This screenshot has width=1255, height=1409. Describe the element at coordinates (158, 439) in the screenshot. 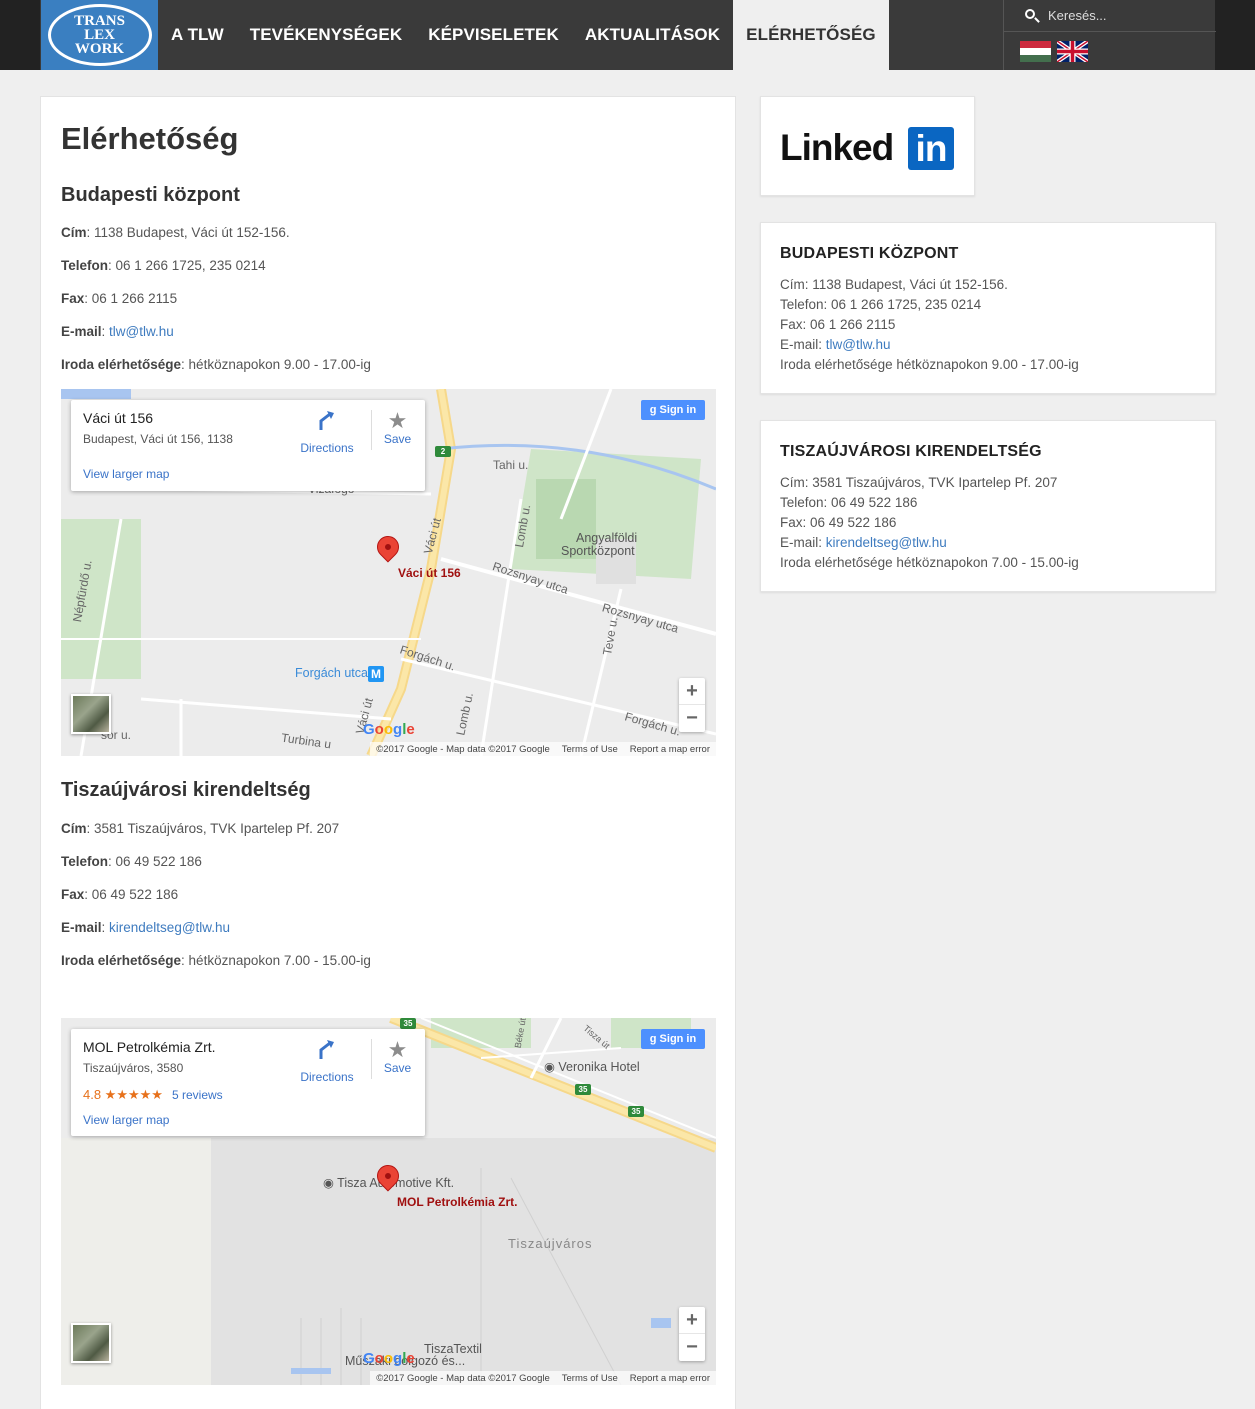

I see `map-place-address: Budapest, Váci út 156, 1138` at that location.